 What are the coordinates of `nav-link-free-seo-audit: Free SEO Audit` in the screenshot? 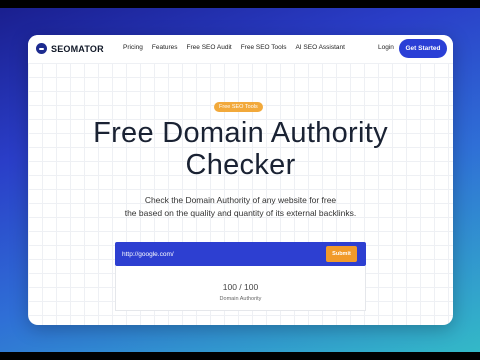 It's located at (209, 47).